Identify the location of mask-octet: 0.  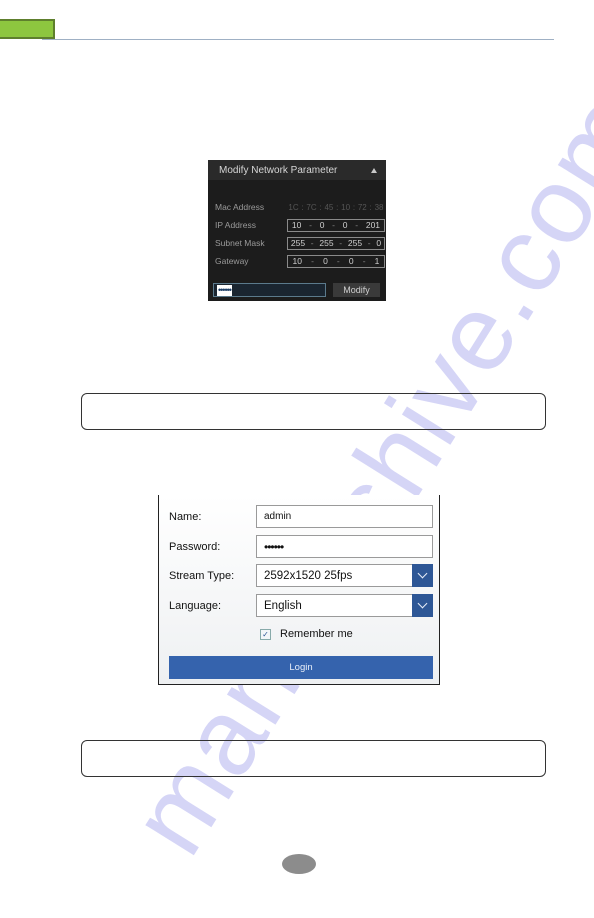
(378, 243).